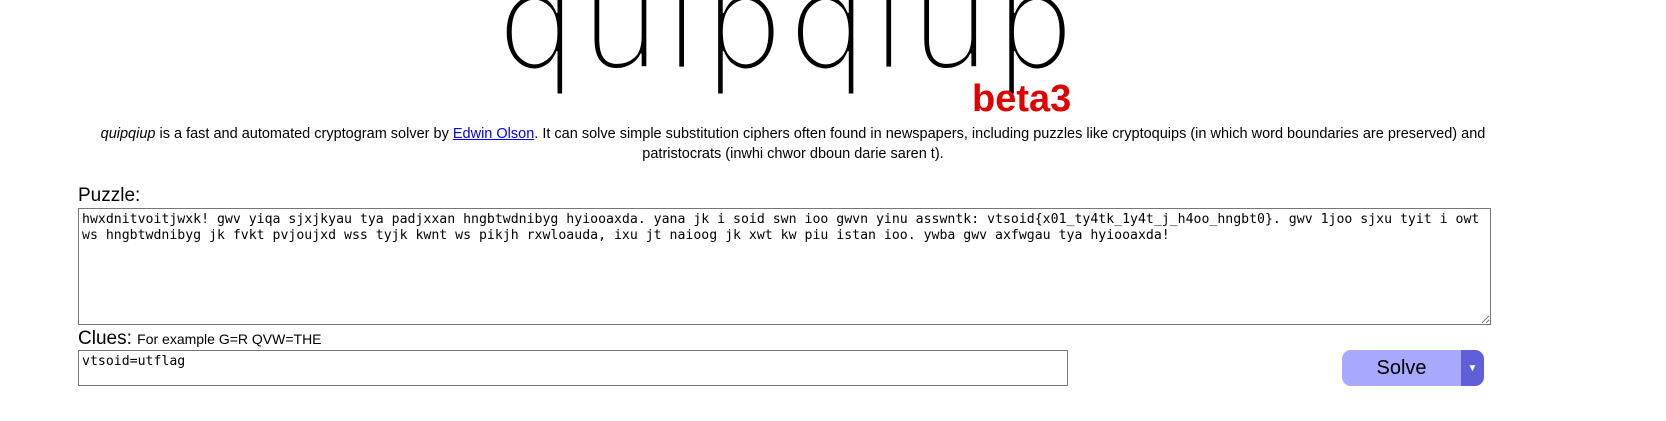 The height and width of the screenshot is (421, 1666). What do you see at coordinates (573, 368) in the screenshot?
I see `clues-input: vtsoid=utflag` at bounding box center [573, 368].